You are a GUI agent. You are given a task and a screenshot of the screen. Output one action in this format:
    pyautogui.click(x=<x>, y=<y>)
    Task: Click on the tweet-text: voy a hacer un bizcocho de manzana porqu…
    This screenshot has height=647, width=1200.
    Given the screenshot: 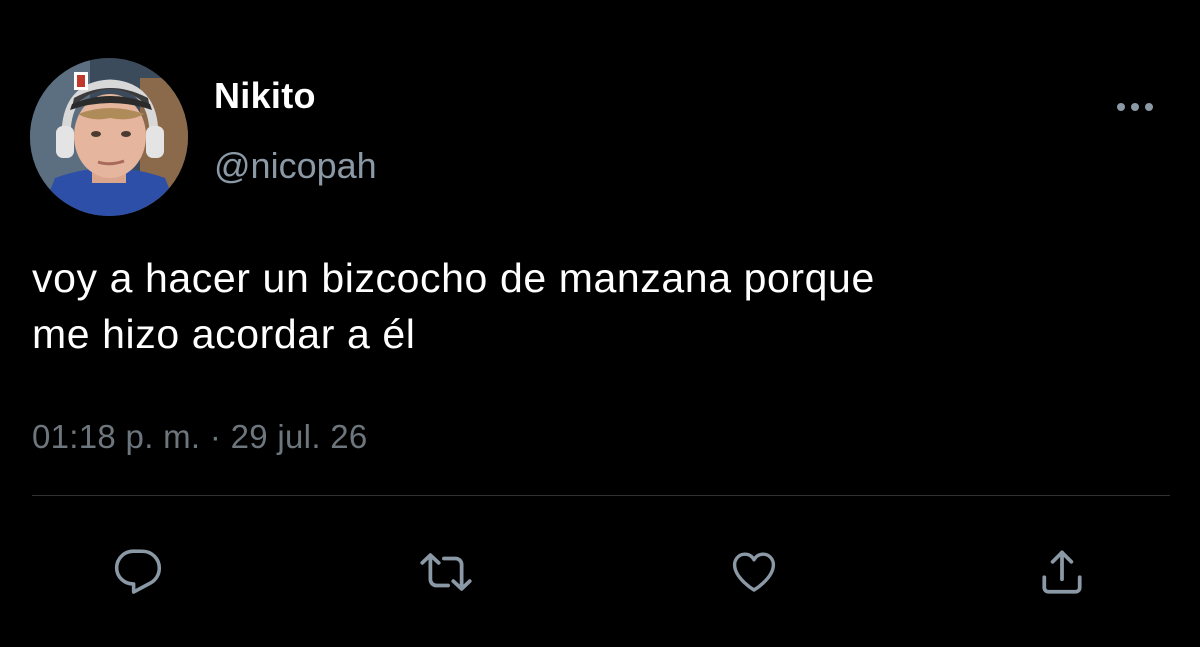 What is the action you would take?
    pyautogui.click(x=453, y=306)
    